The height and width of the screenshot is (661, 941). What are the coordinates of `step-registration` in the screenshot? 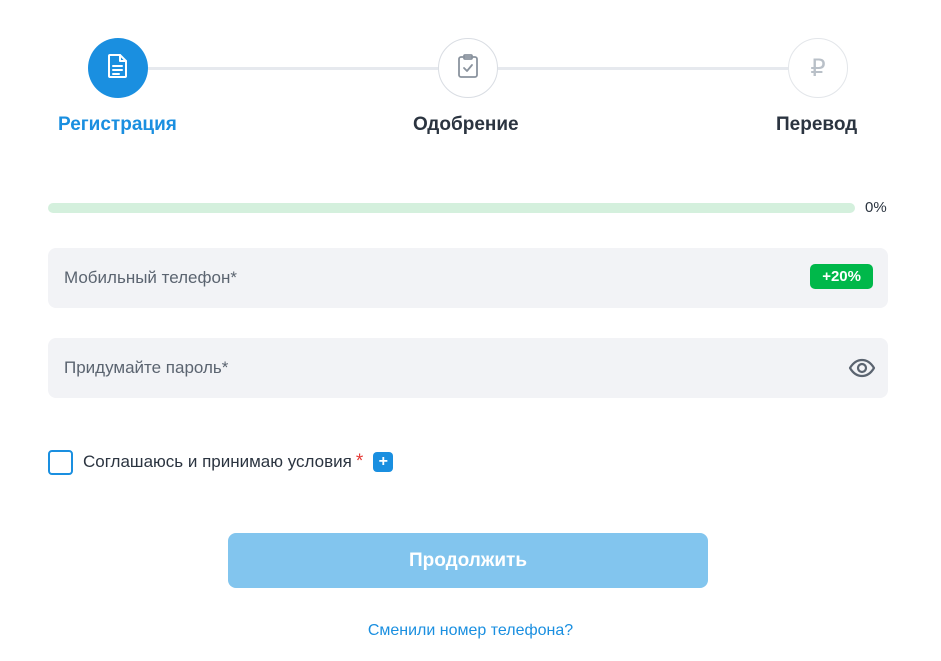 It's located at (118, 68).